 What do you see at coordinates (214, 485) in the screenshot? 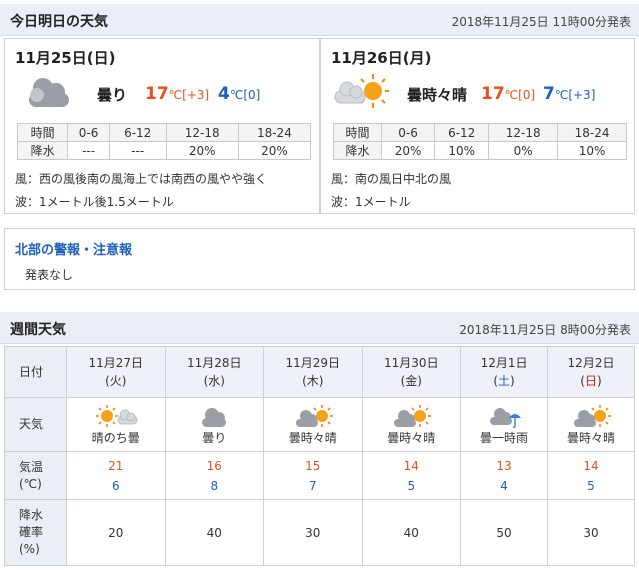
I see `week-low: 8` at bounding box center [214, 485].